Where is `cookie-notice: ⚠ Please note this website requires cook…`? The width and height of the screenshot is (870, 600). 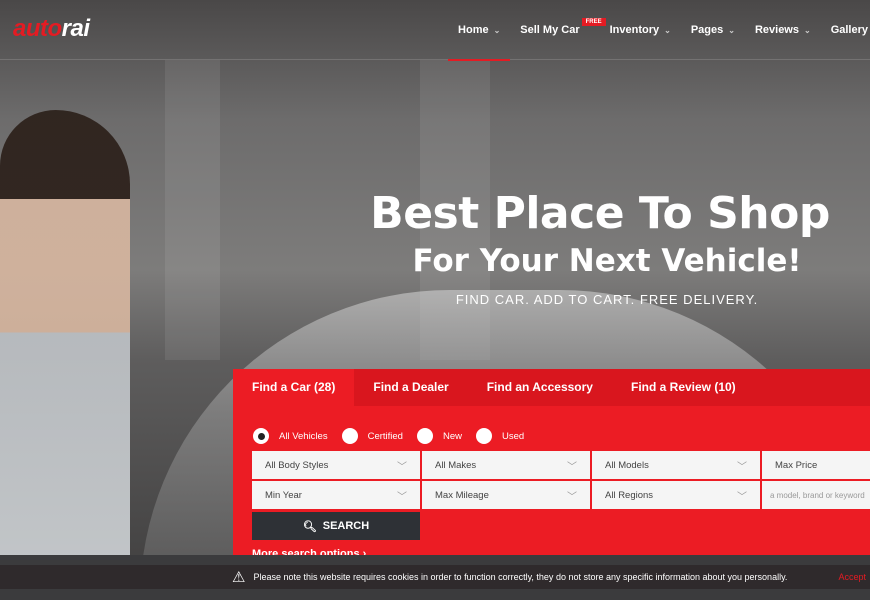
cookie-notice: ⚠ Please note this website requires cook… is located at coordinates (435, 577).